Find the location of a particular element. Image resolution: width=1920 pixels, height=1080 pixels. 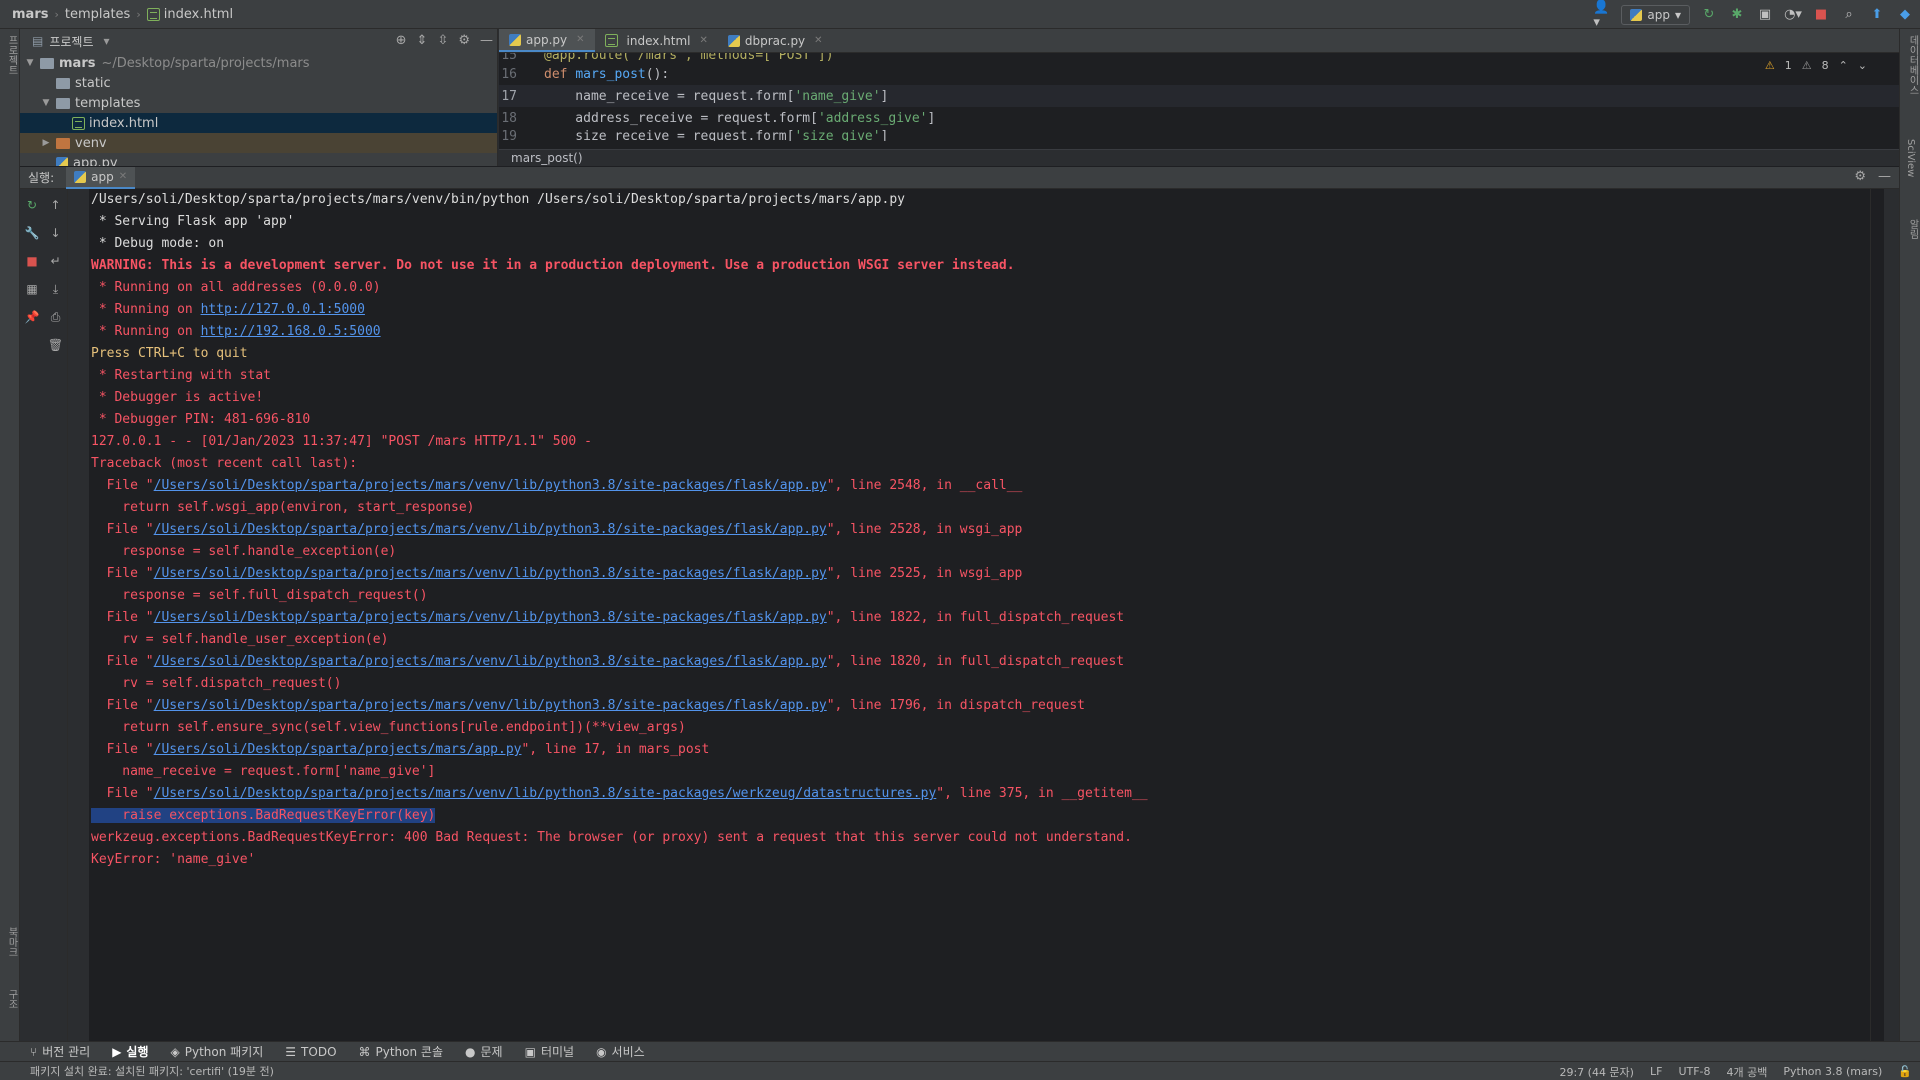

profile-icon: ◔▾ is located at coordinates (1793, 15).